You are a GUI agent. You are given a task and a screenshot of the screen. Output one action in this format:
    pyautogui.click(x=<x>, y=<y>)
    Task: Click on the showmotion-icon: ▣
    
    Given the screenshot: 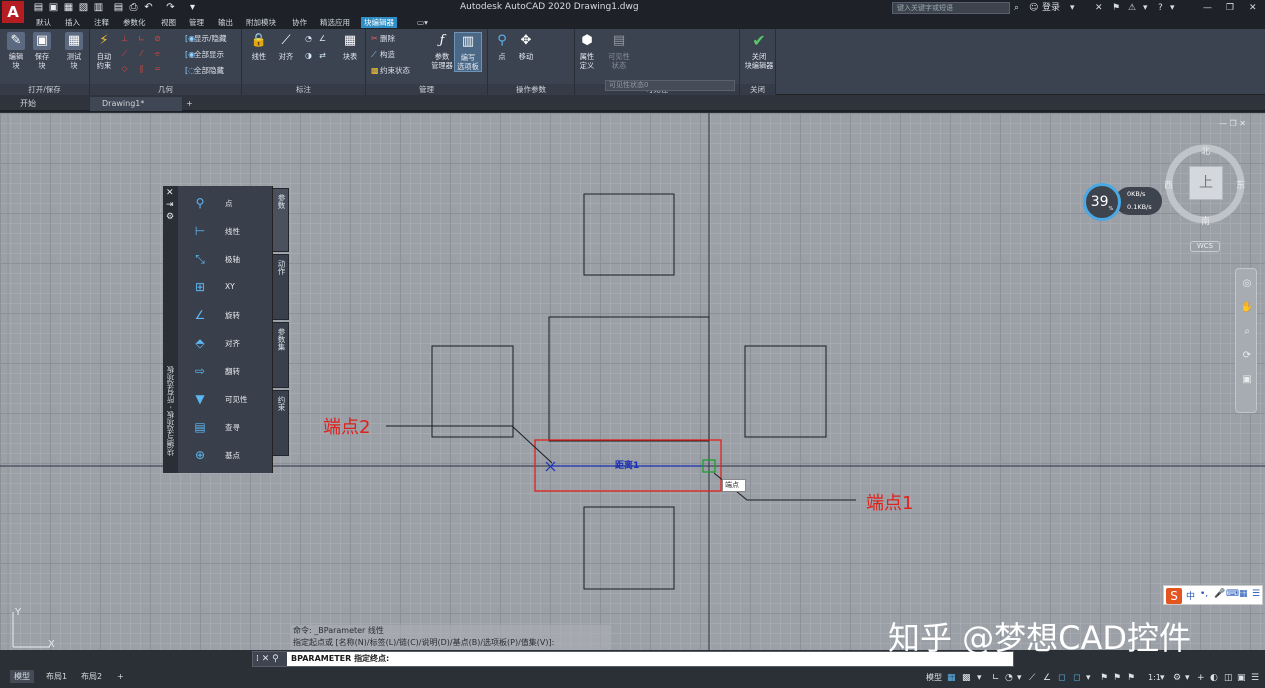 What is the action you would take?
    pyautogui.click(x=1247, y=380)
    